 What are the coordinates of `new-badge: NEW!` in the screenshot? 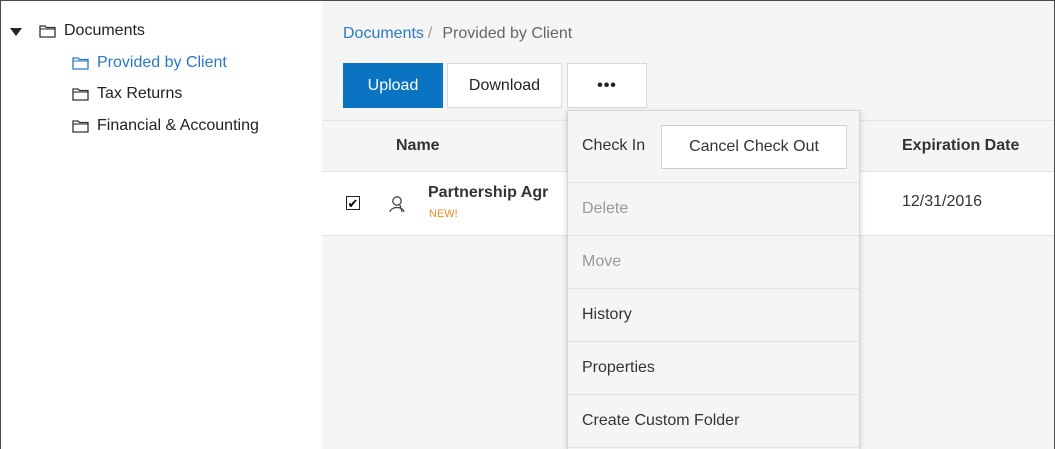 It's located at (443, 214).